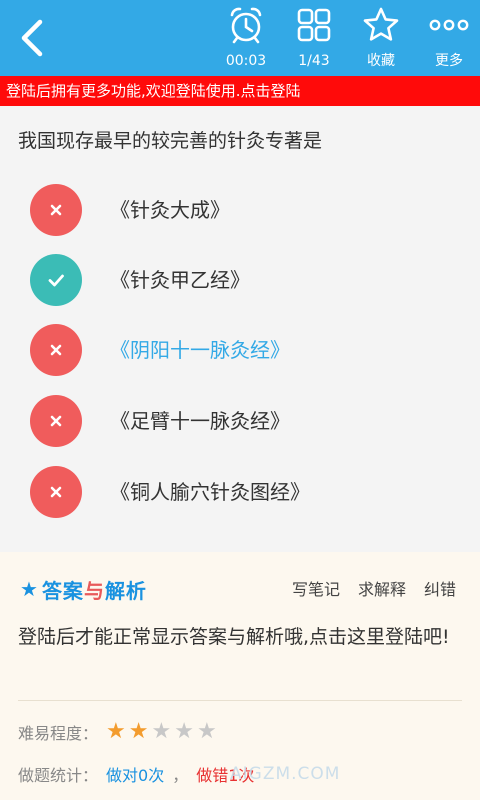 The height and width of the screenshot is (800, 480). Describe the element at coordinates (238, 637) in the screenshot. I see `login-prompt-message: 登陆后才能正常显示答案与解析哦,点击这里登陆吧!` at that location.